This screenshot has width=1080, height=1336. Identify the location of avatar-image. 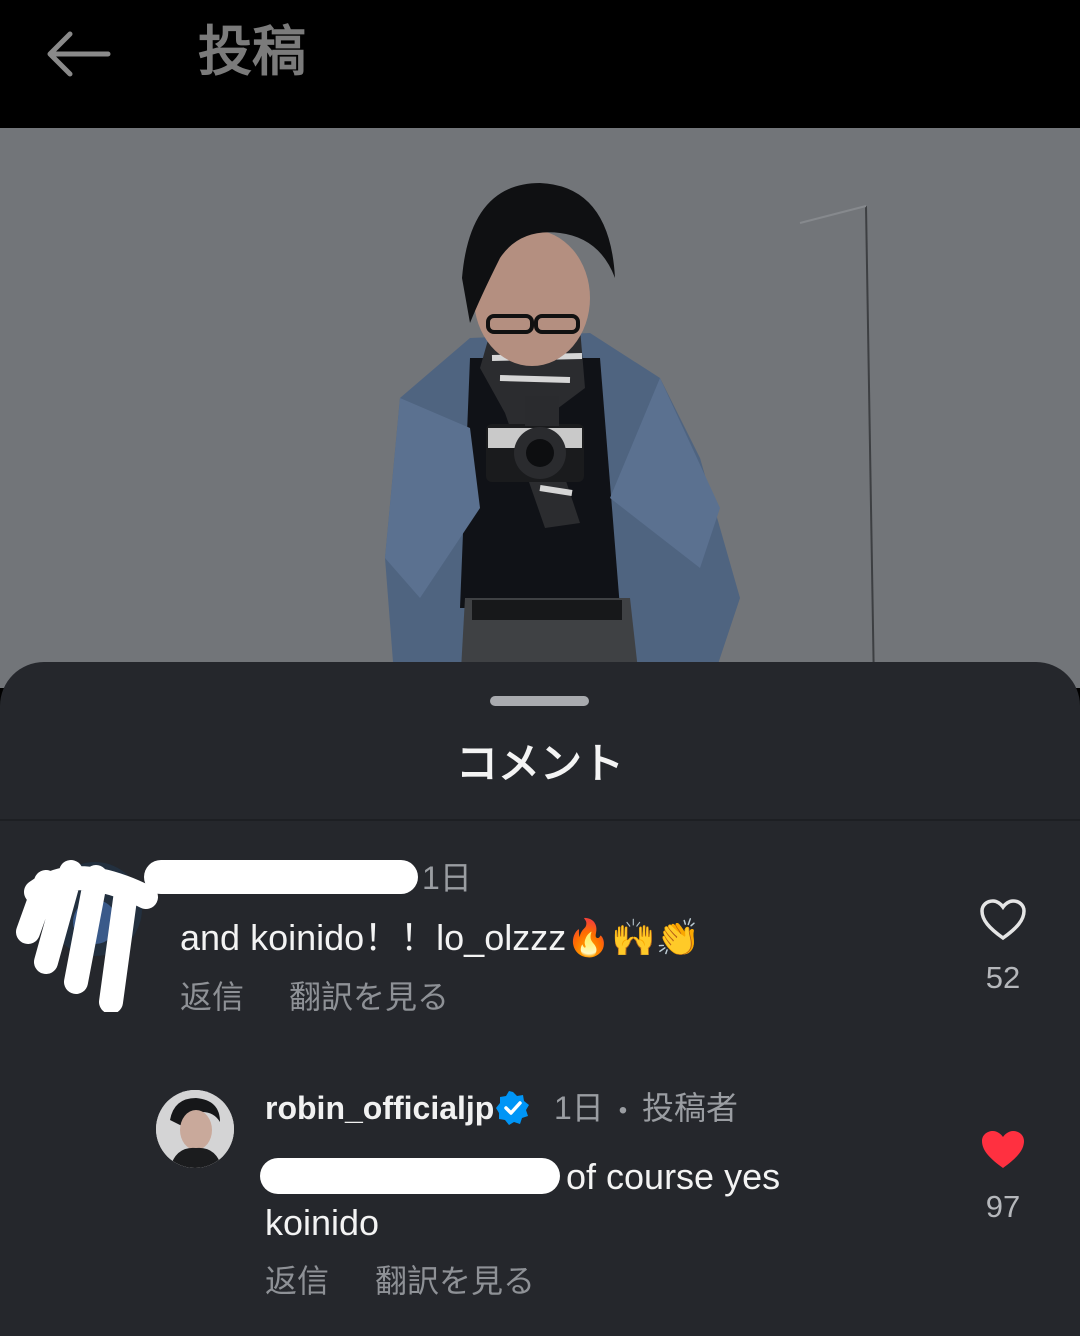
(195, 1129).